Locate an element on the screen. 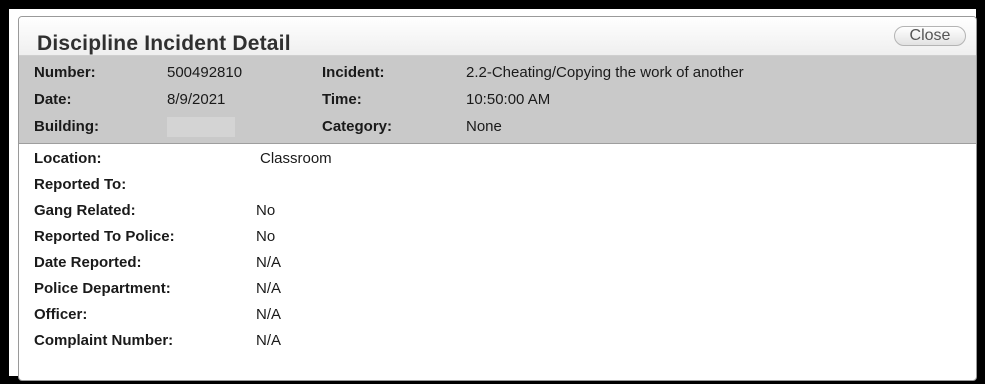 Image resolution: width=985 pixels, height=384 pixels. building-label: Building: is located at coordinates (66, 126).